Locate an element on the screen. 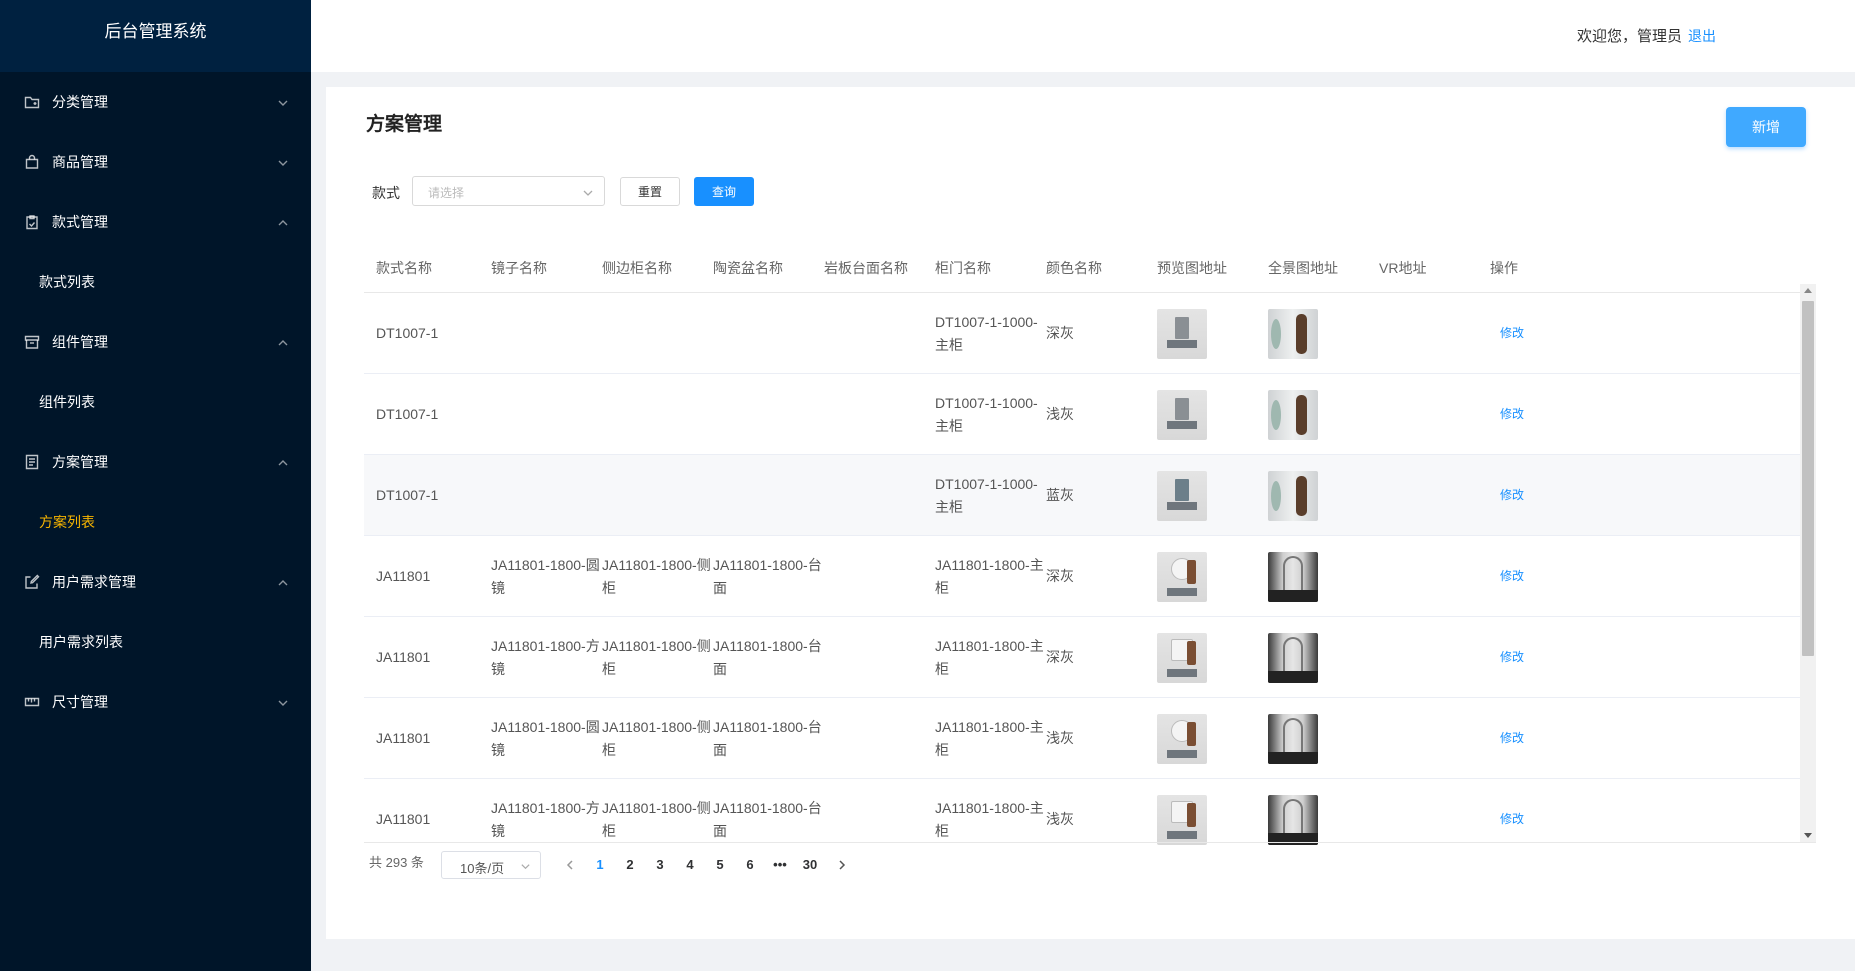 The image size is (1855, 971). column-header: 全景图地址 is located at coordinates (1303, 268).